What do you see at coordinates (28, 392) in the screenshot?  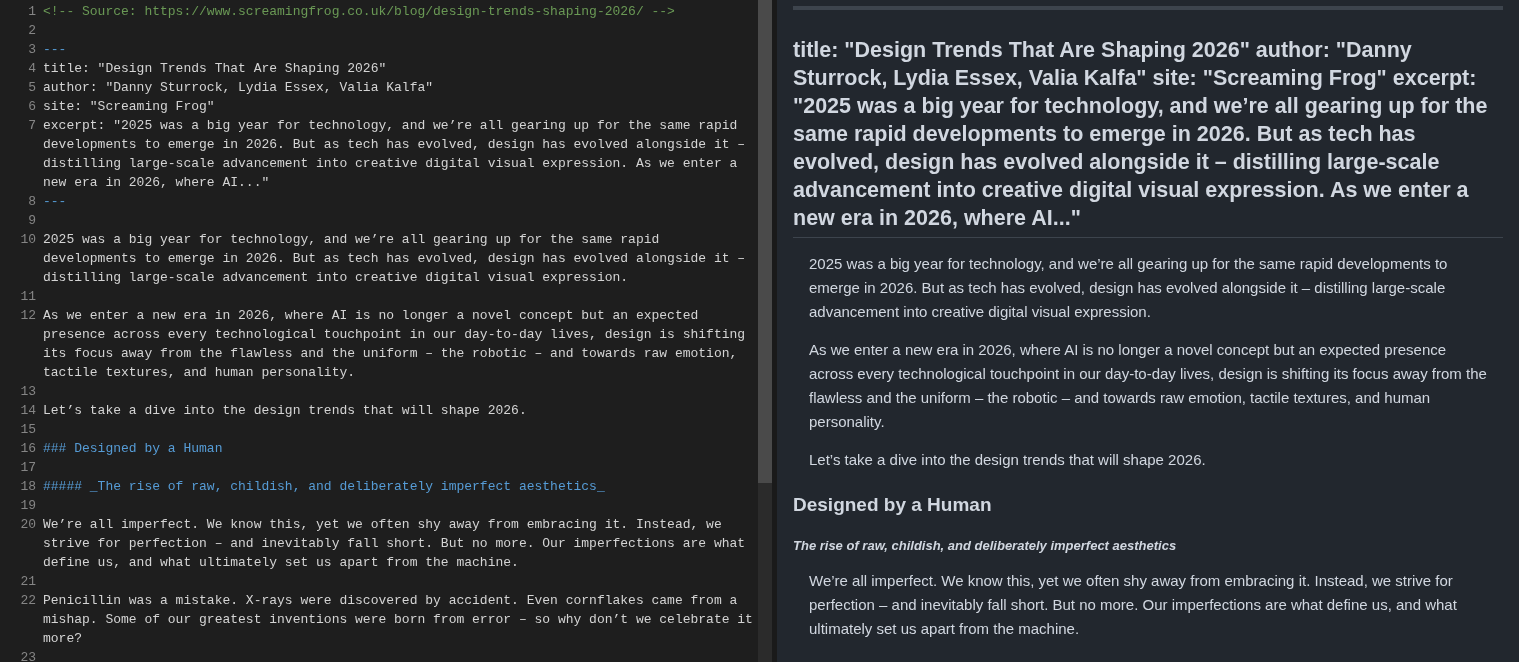 I see `line-number: 13` at bounding box center [28, 392].